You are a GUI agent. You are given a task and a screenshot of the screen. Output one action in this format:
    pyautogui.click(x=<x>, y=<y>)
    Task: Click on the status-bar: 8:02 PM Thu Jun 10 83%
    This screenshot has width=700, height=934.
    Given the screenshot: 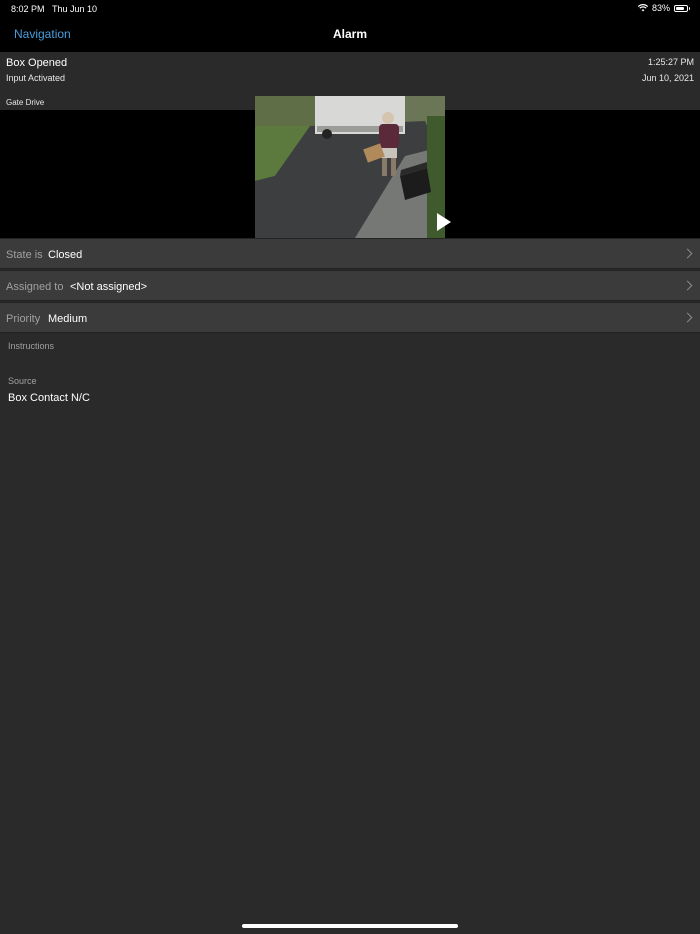 What is the action you would take?
    pyautogui.click(x=350, y=9)
    